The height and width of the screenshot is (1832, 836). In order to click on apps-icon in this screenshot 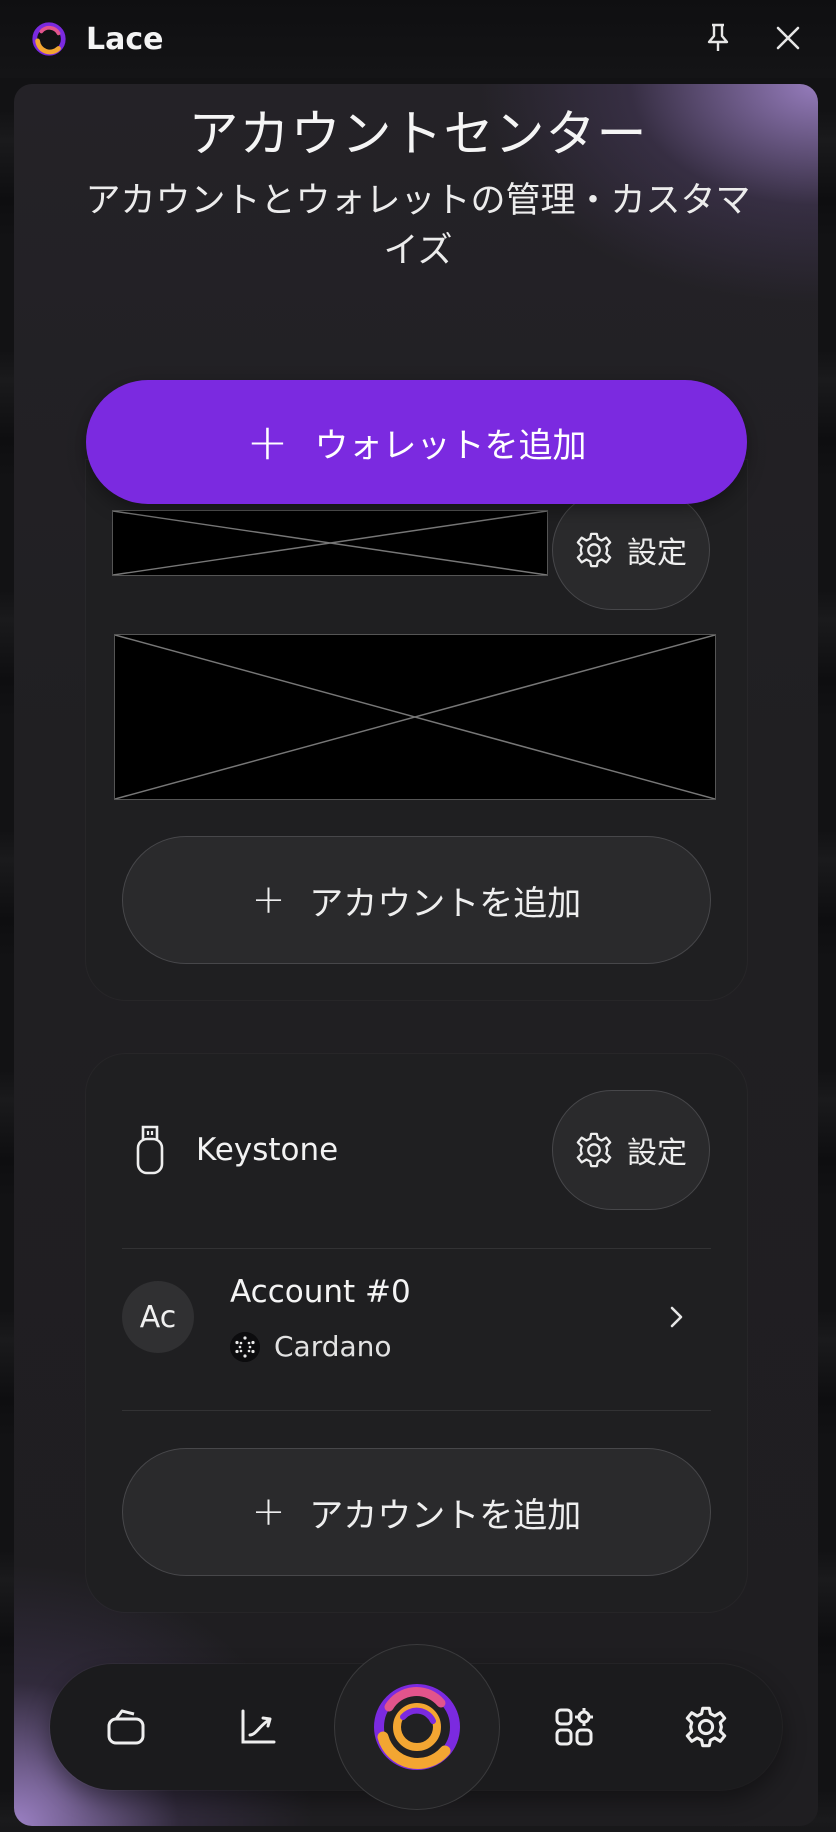, I will do `click(574, 1727)`.